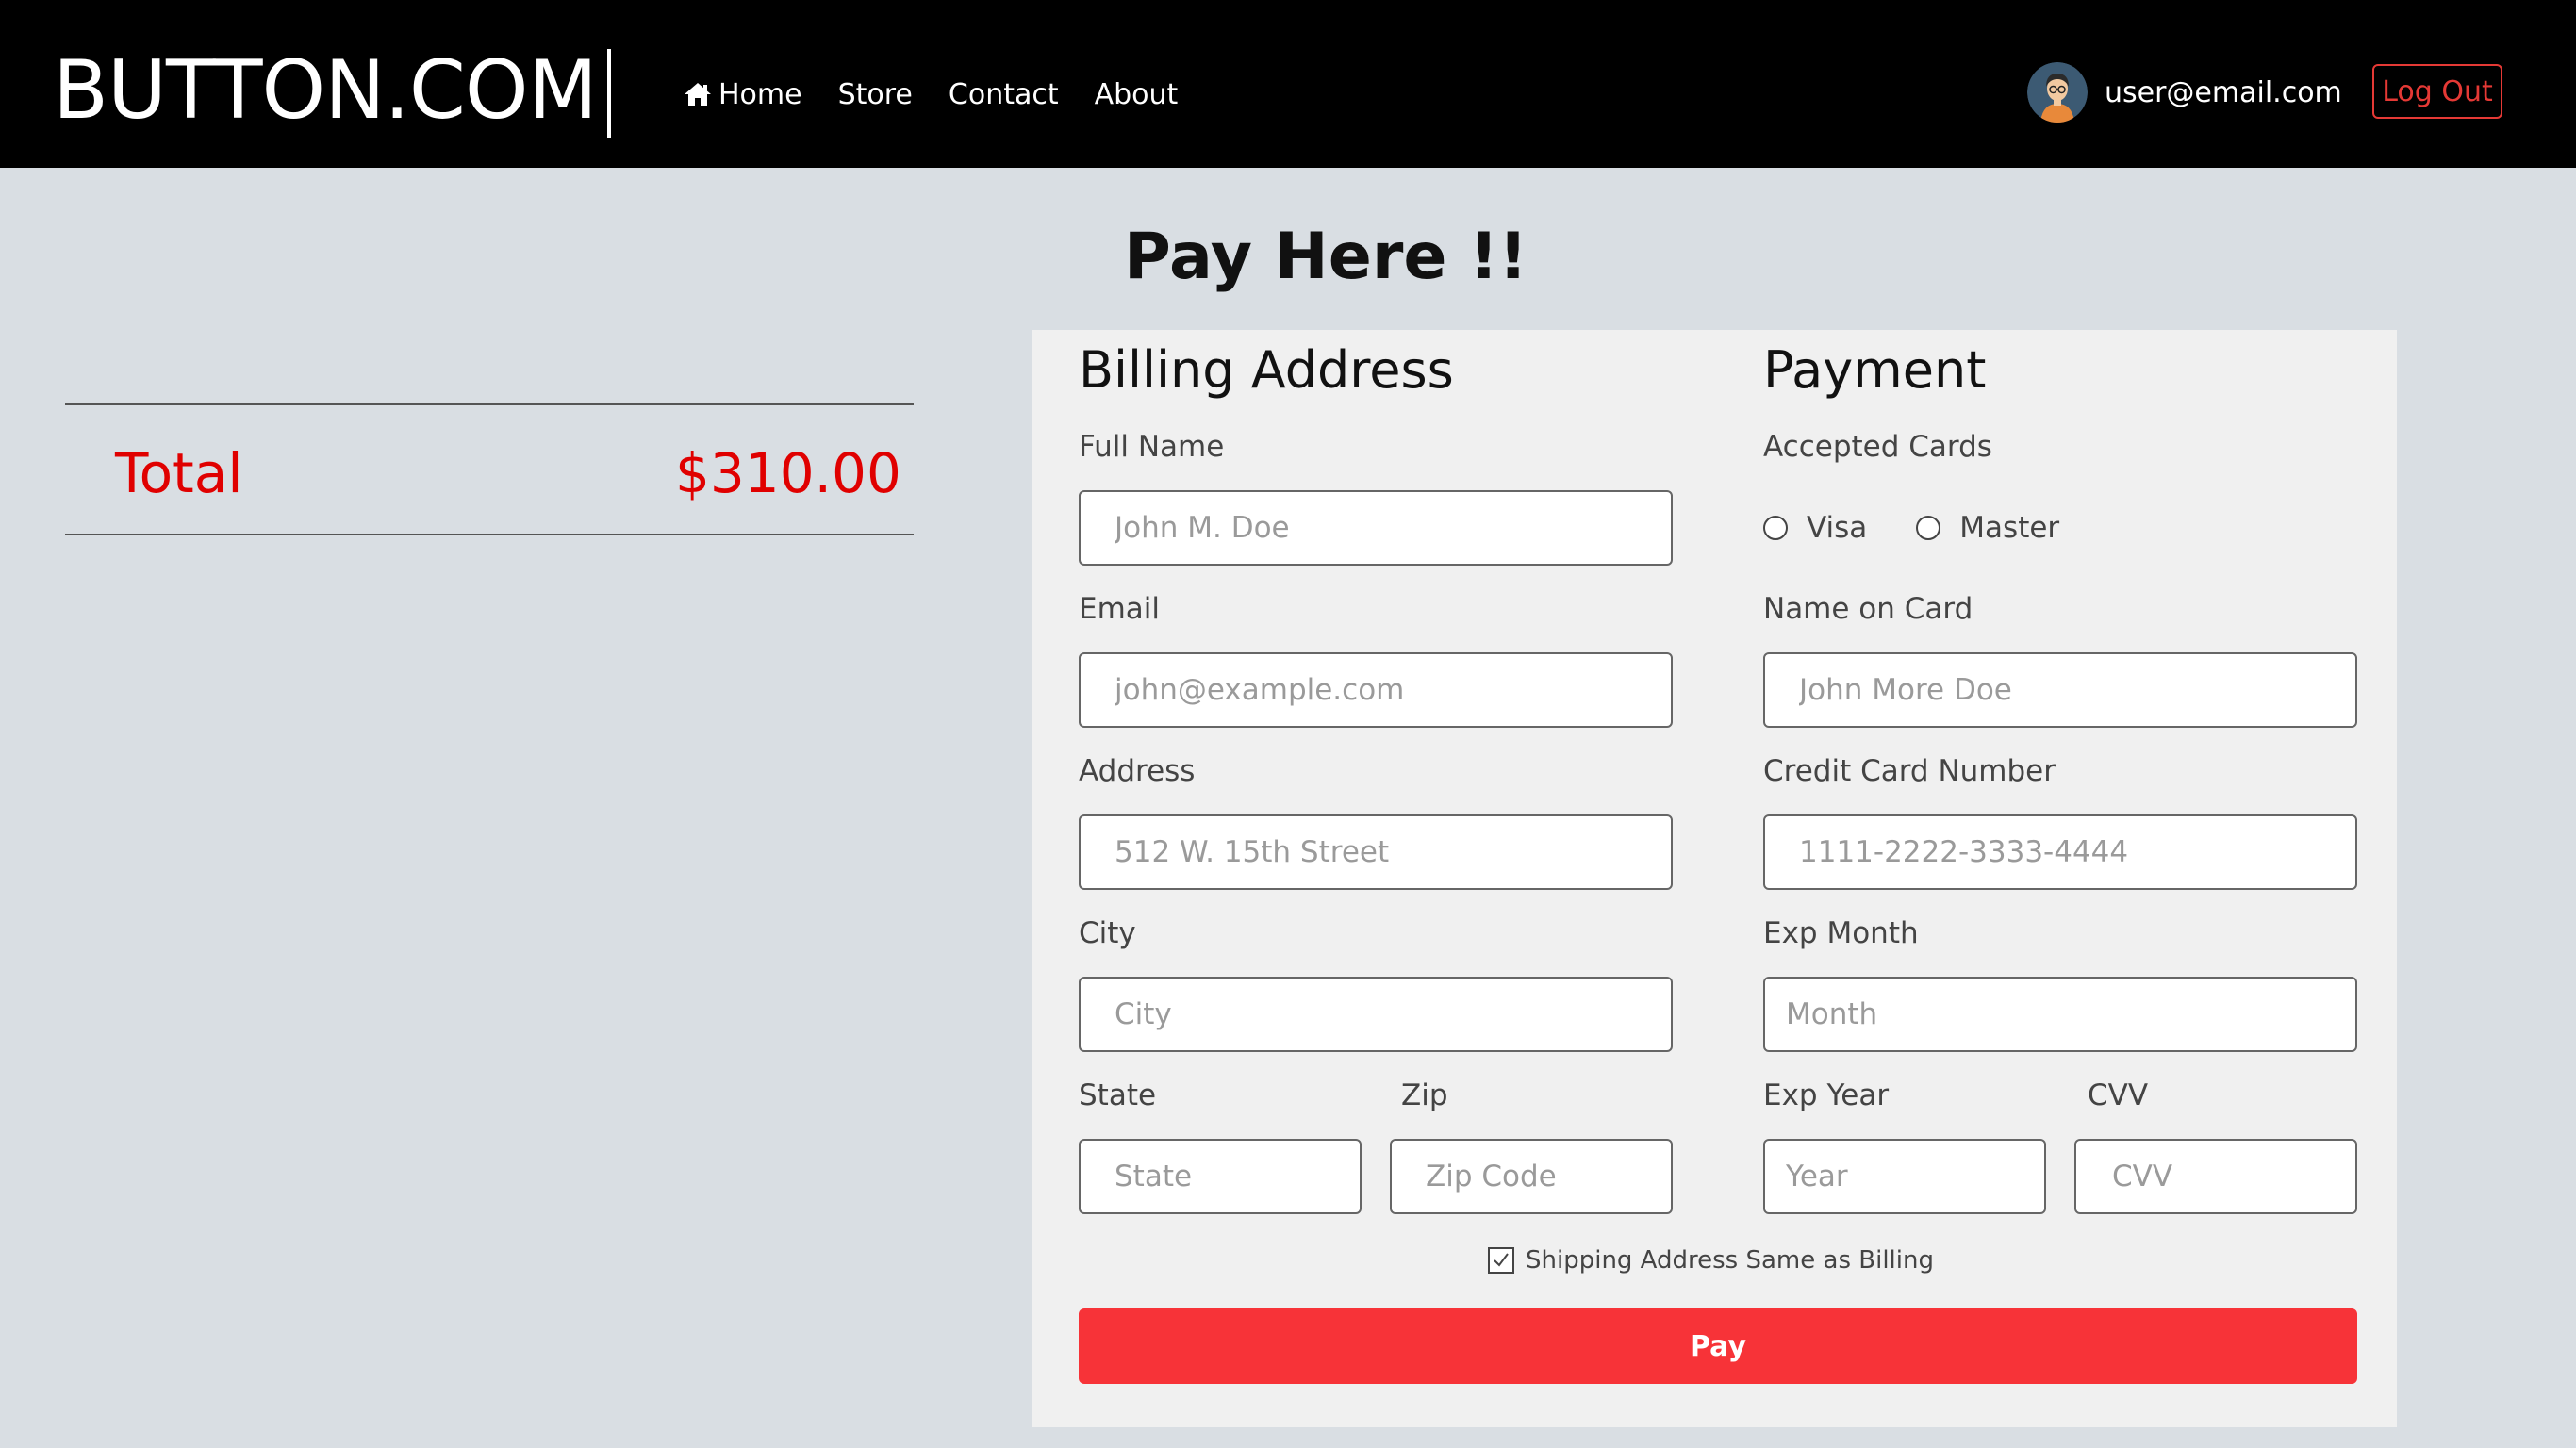 This screenshot has height=1448, width=2576. What do you see at coordinates (1841, 933) in the screenshot?
I see `exp-month-label: Exp Month` at bounding box center [1841, 933].